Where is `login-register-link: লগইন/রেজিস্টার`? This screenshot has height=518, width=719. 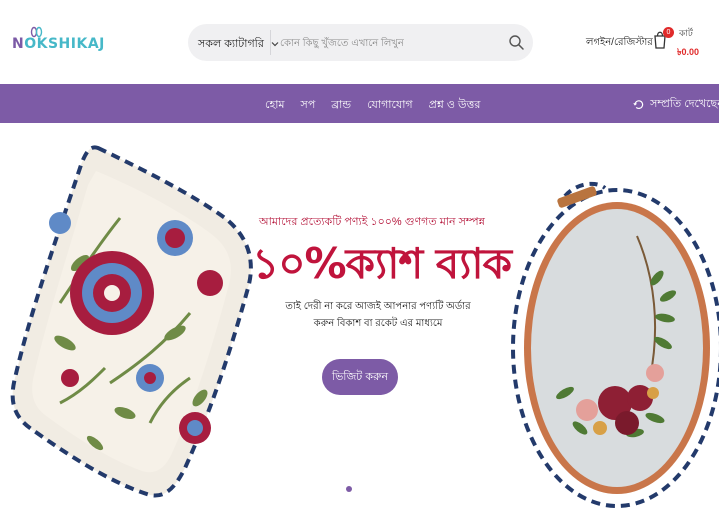 login-register-link: লগইন/রেজিস্টার is located at coordinates (619, 43).